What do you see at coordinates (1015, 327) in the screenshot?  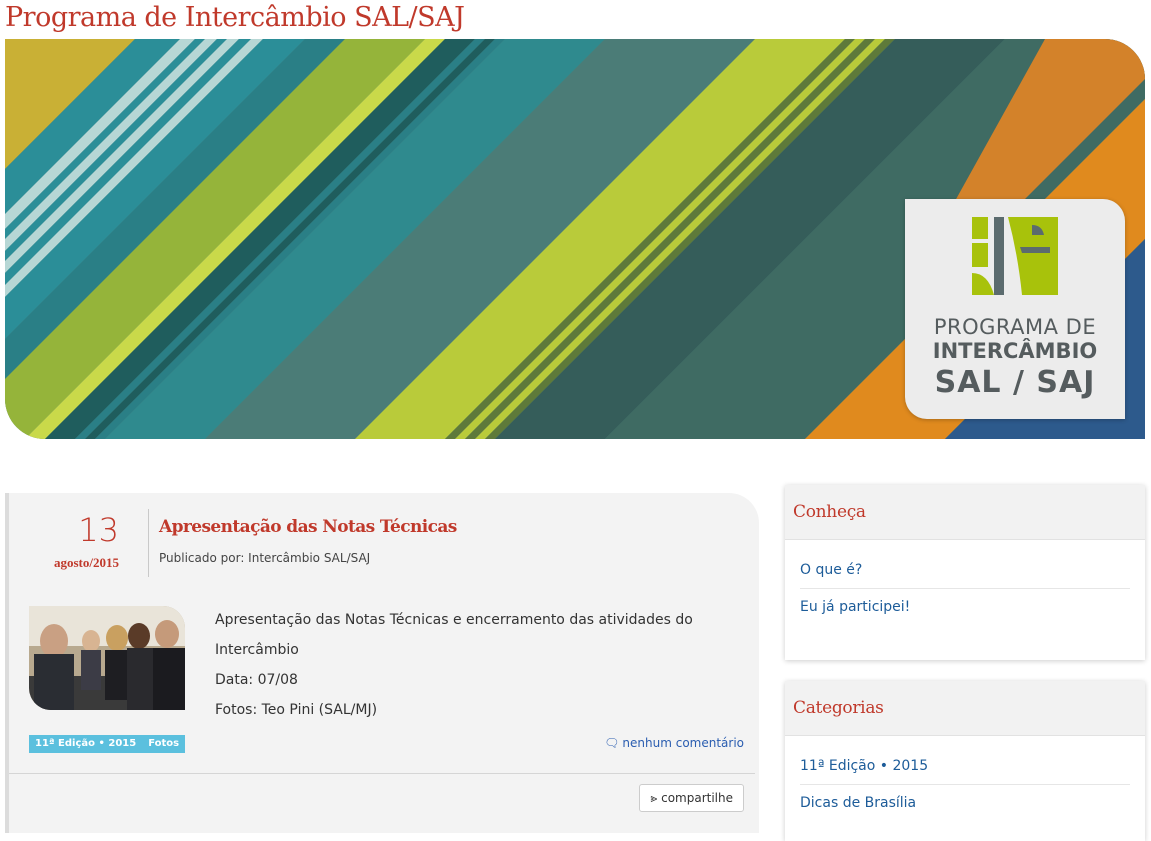 I see `logo-text-line-1: PROGRAMA DE` at bounding box center [1015, 327].